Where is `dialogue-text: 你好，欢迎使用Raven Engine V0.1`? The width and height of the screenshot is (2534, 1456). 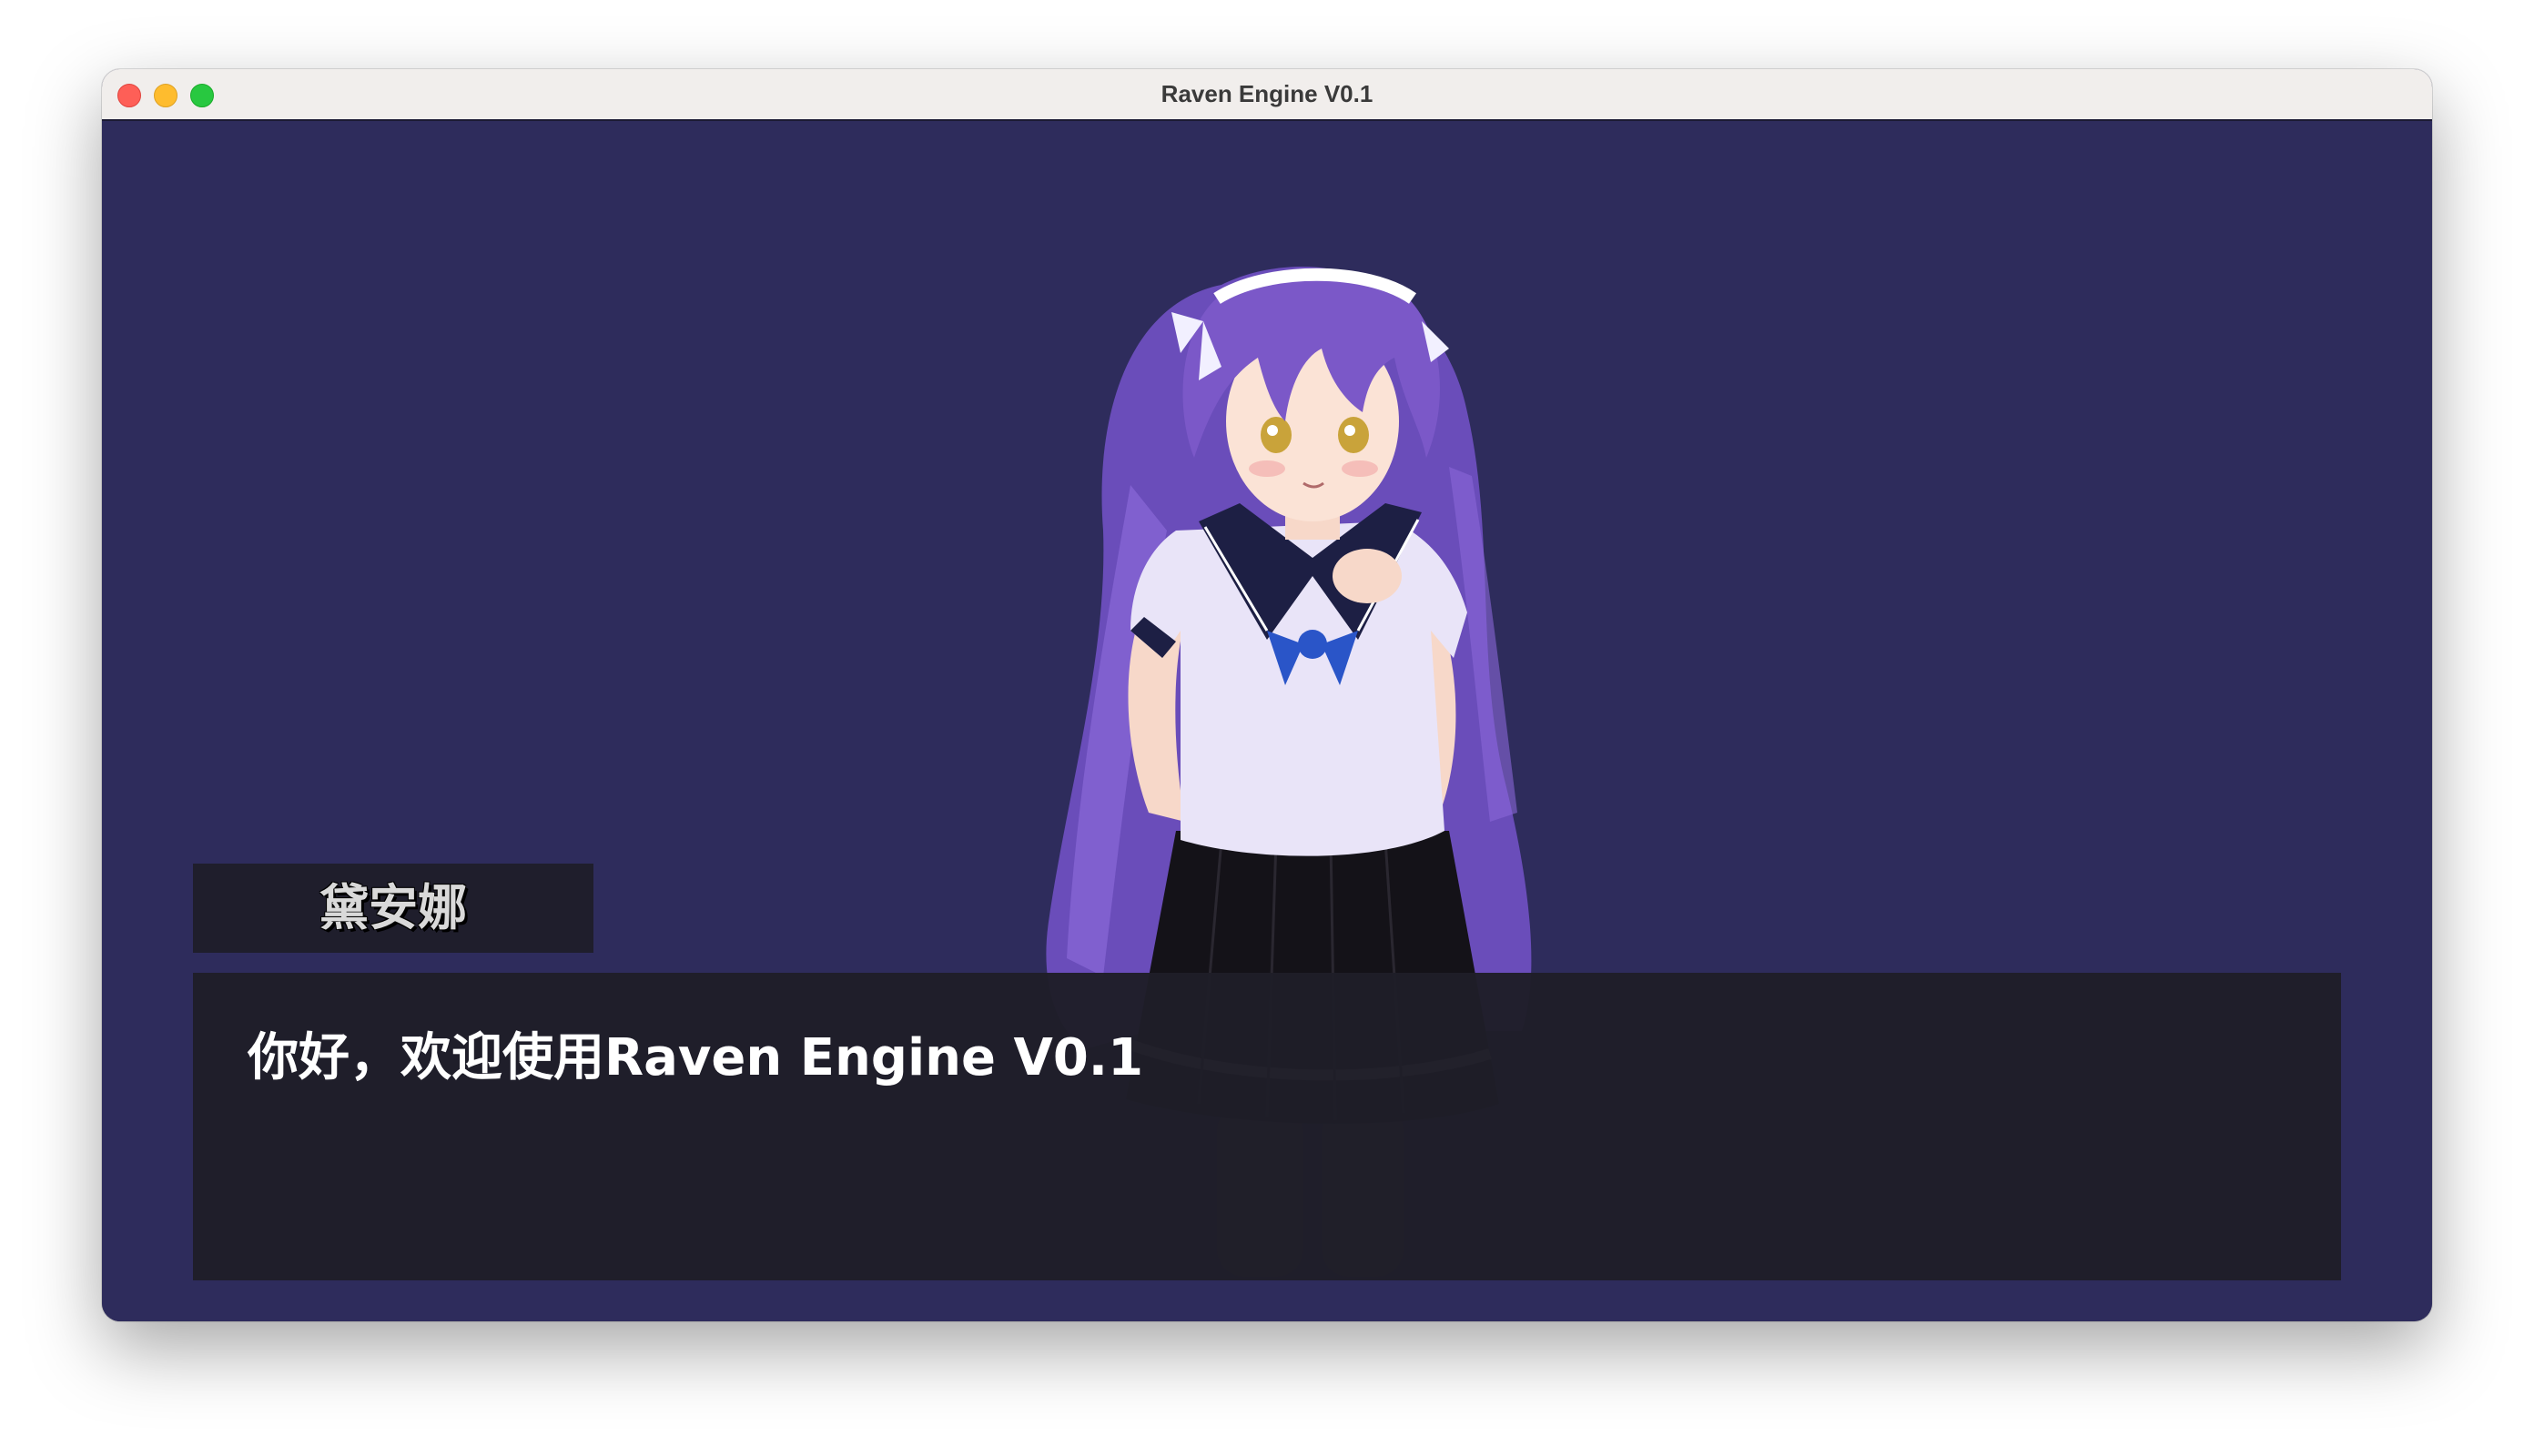 dialogue-text: 你好，欢迎使用Raven Engine V0.1 is located at coordinates (696, 1057).